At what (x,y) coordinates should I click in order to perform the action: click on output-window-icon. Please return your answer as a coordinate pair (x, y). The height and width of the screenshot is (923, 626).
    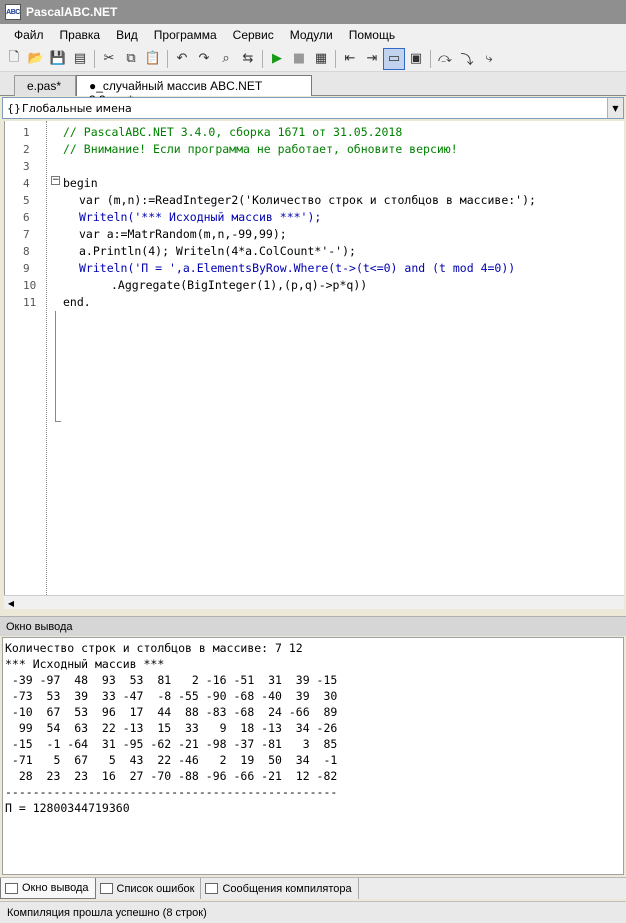
    Looking at the image, I should click on (11, 888).